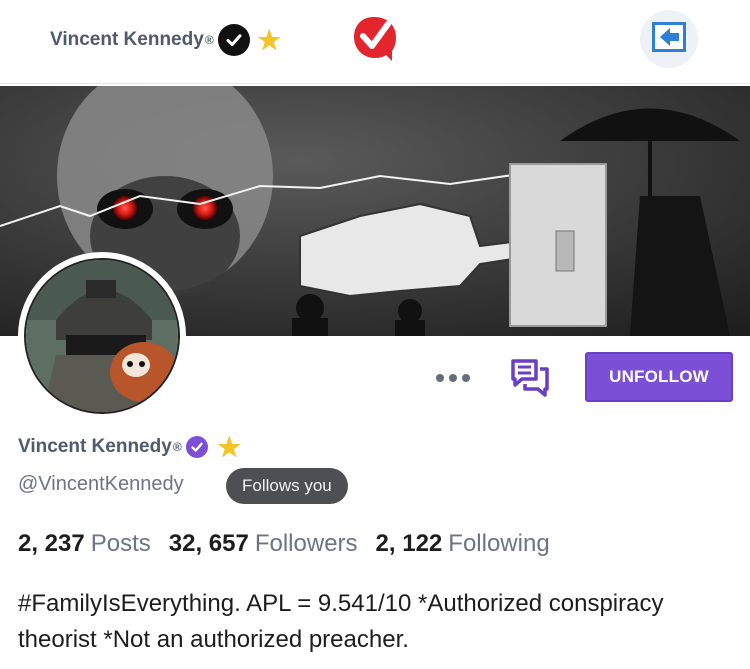 This screenshot has width=750, height=669. I want to click on stat-followers: 32, 657 Followers, so click(263, 544).